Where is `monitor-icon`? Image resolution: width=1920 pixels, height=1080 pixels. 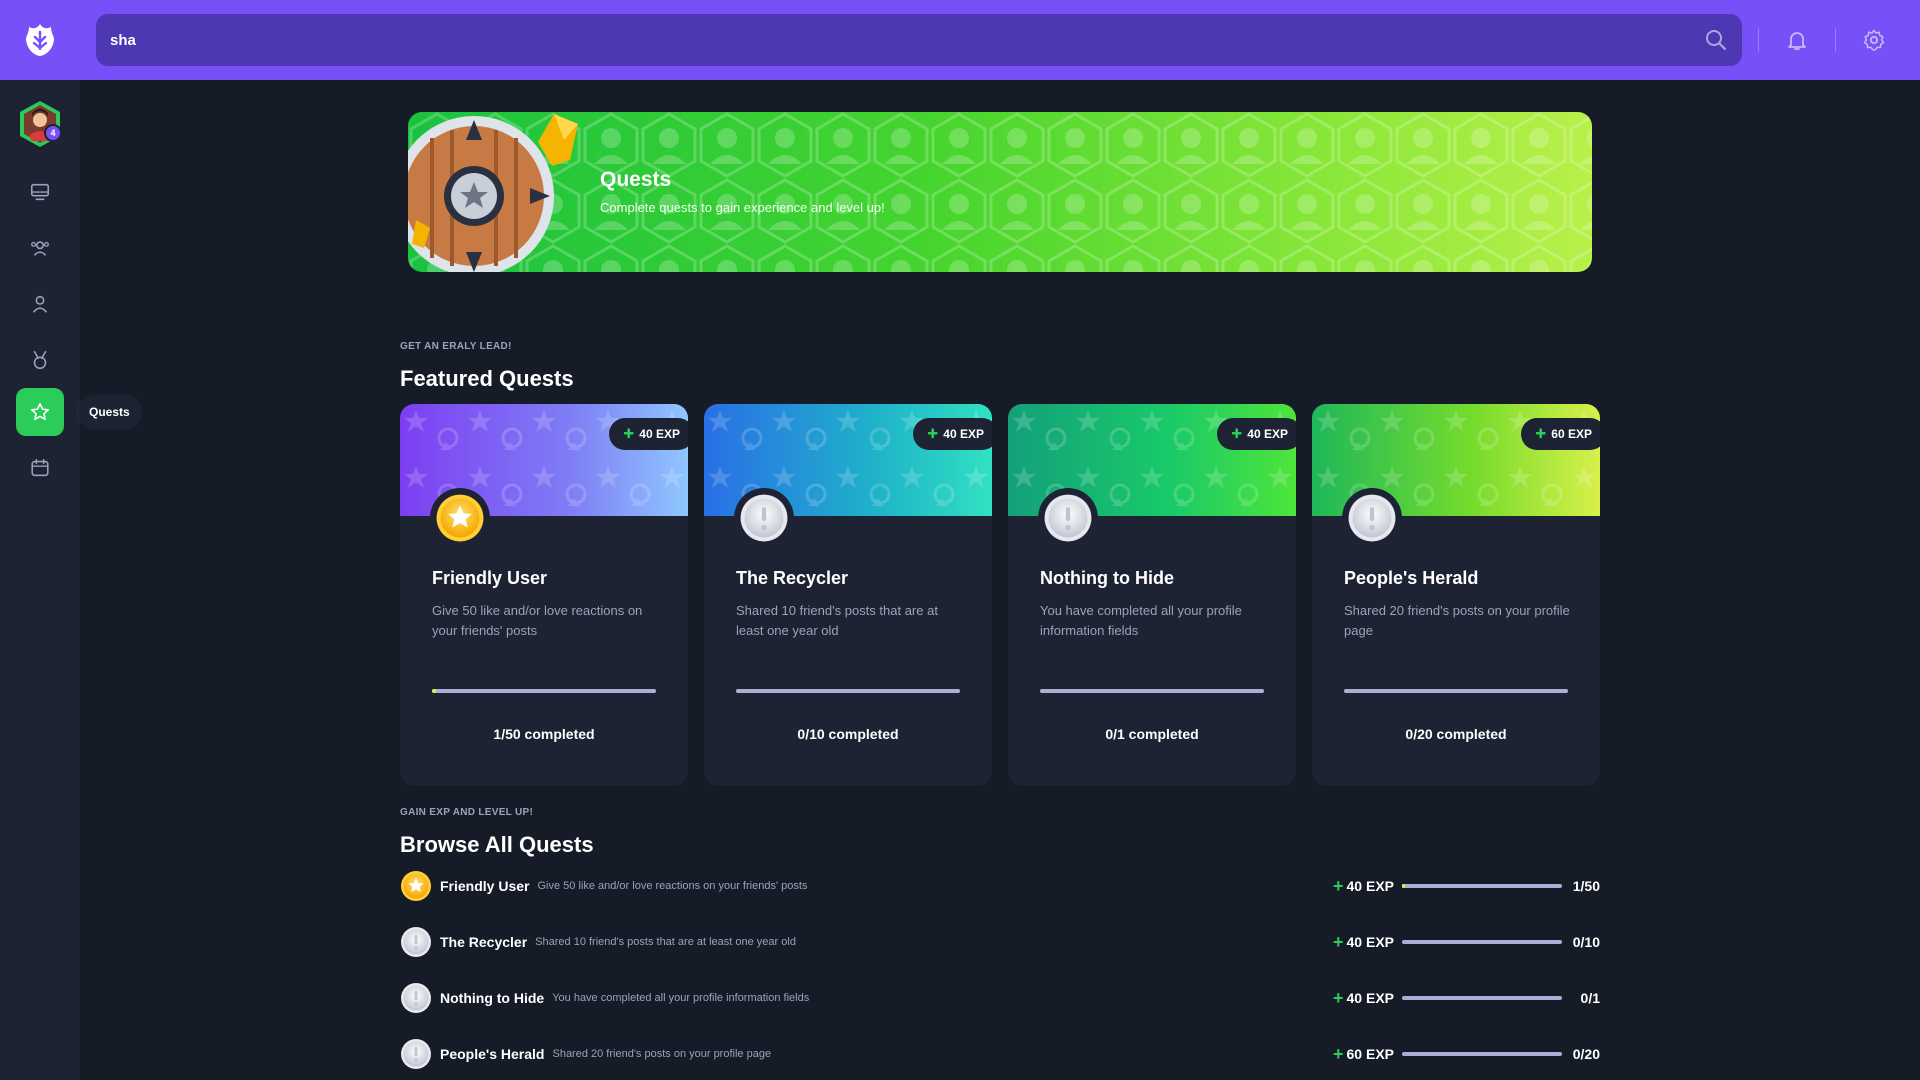
monitor-icon is located at coordinates (40, 192).